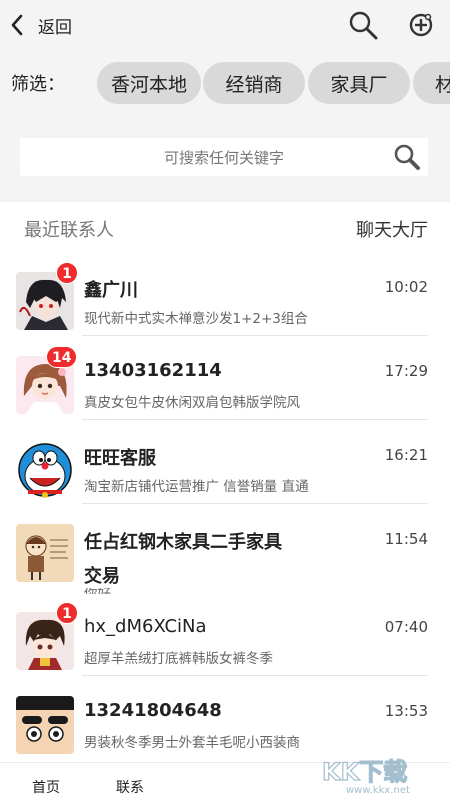 The height and width of the screenshot is (800, 450). I want to click on filter-chip-dealer: 经销商, so click(254, 83).